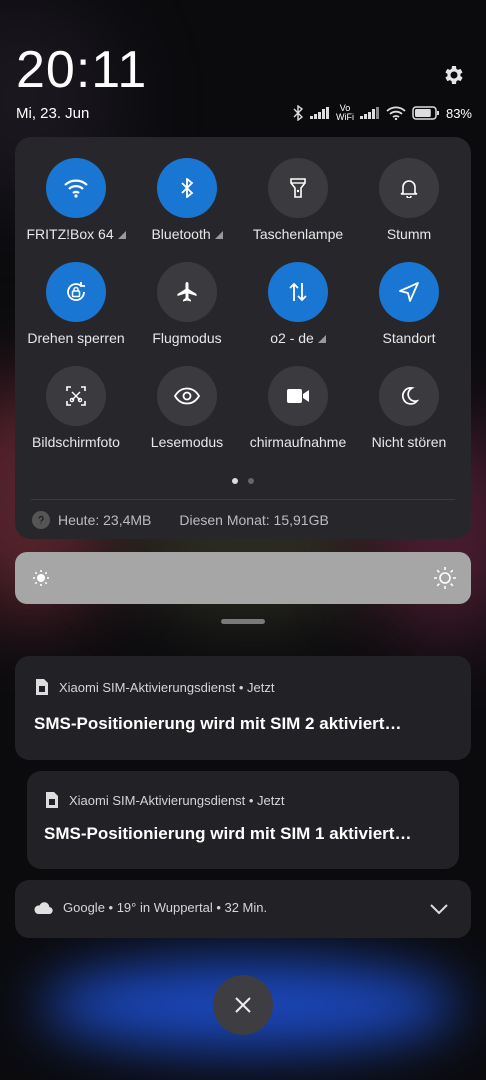 The height and width of the screenshot is (1080, 486). Describe the element at coordinates (41, 520) in the screenshot. I see `data-usage-icon` at that location.